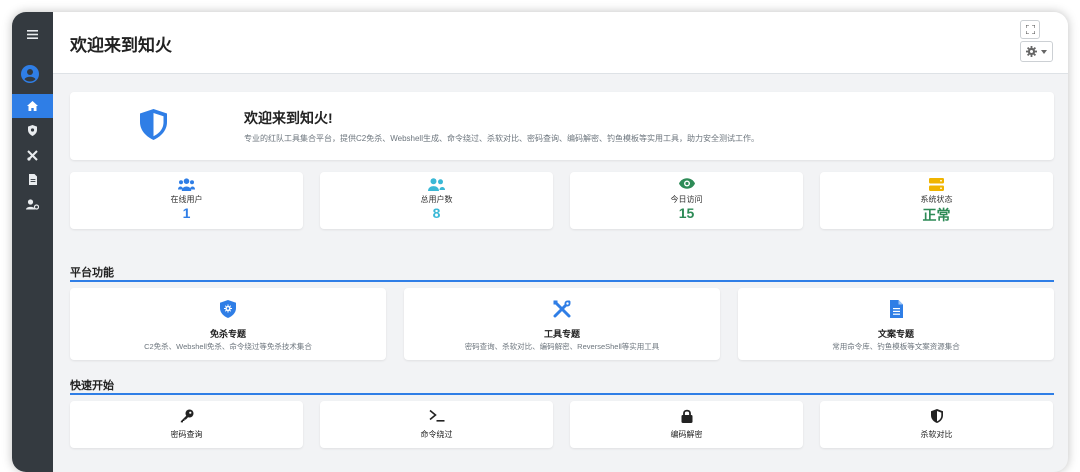 This screenshot has height=472, width=1080. What do you see at coordinates (896, 346) in the screenshot?
I see `feature-description: 常用命令库、钓鱼模板等文案资源集合` at bounding box center [896, 346].